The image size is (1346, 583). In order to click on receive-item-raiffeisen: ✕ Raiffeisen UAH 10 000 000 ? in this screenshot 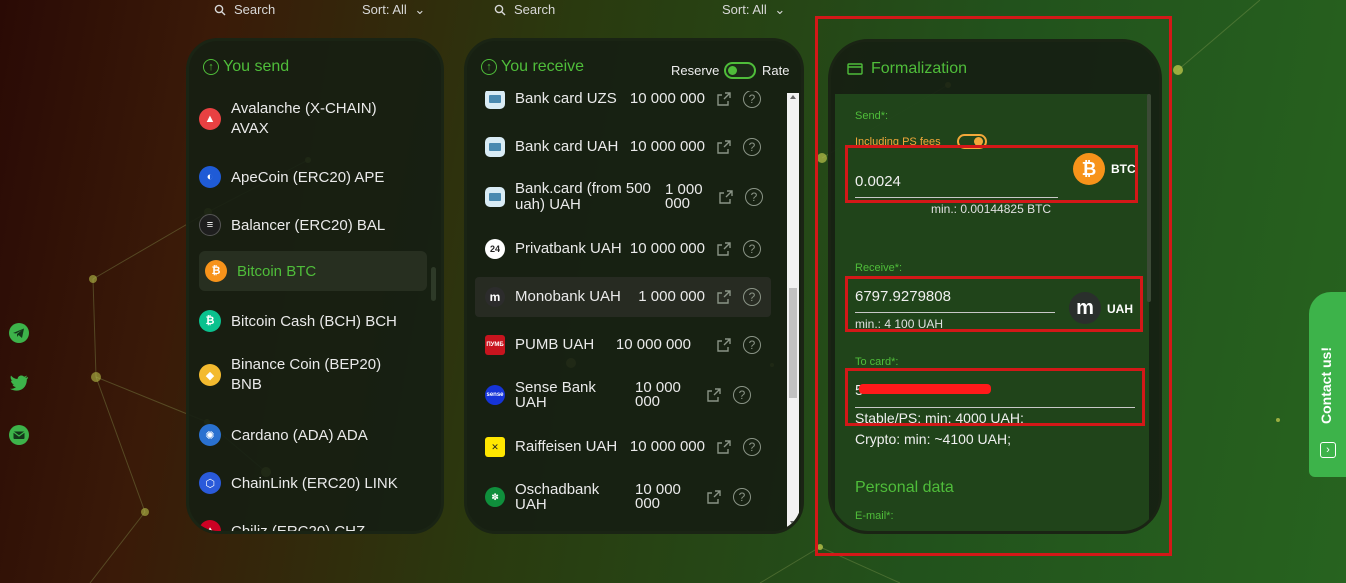, I will do `click(623, 447)`.